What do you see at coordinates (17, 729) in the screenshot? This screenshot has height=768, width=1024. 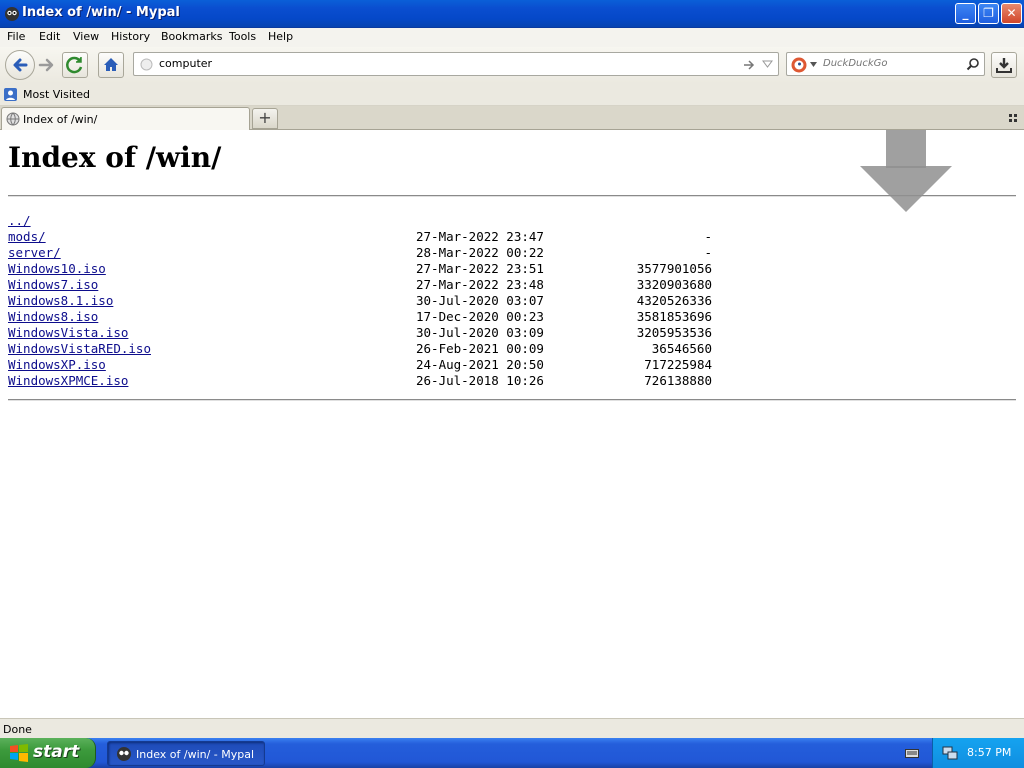 I see `status-text: Done` at bounding box center [17, 729].